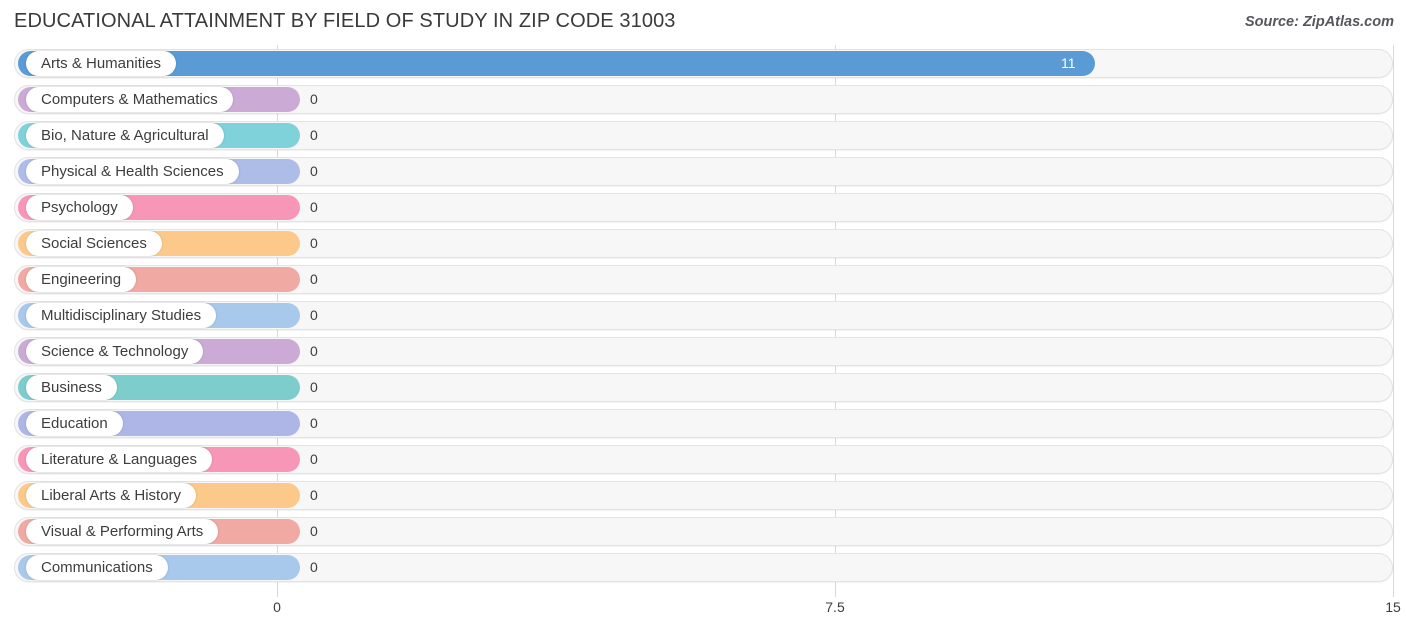  Describe the element at coordinates (703, 614) in the screenshot. I see `x-axis: 0 7.5 15` at that location.